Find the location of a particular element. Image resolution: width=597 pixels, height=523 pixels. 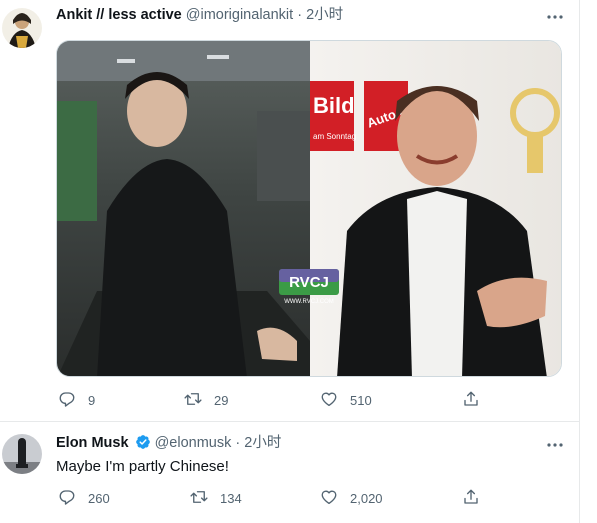

handle: @elonmusk is located at coordinates (193, 443).